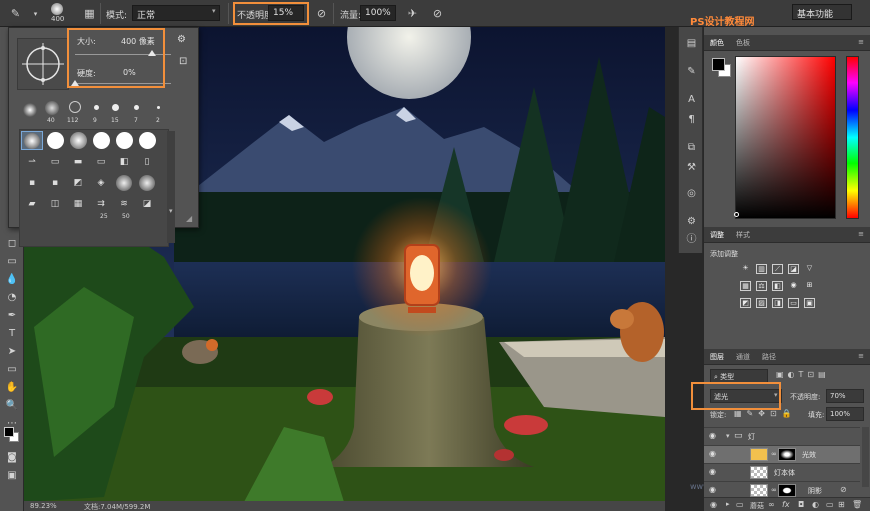 The width and height of the screenshot is (870, 511). What do you see at coordinates (718, 64) in the screenshot?
I see `foreground-color-chip` at bounding box center [718, 64].